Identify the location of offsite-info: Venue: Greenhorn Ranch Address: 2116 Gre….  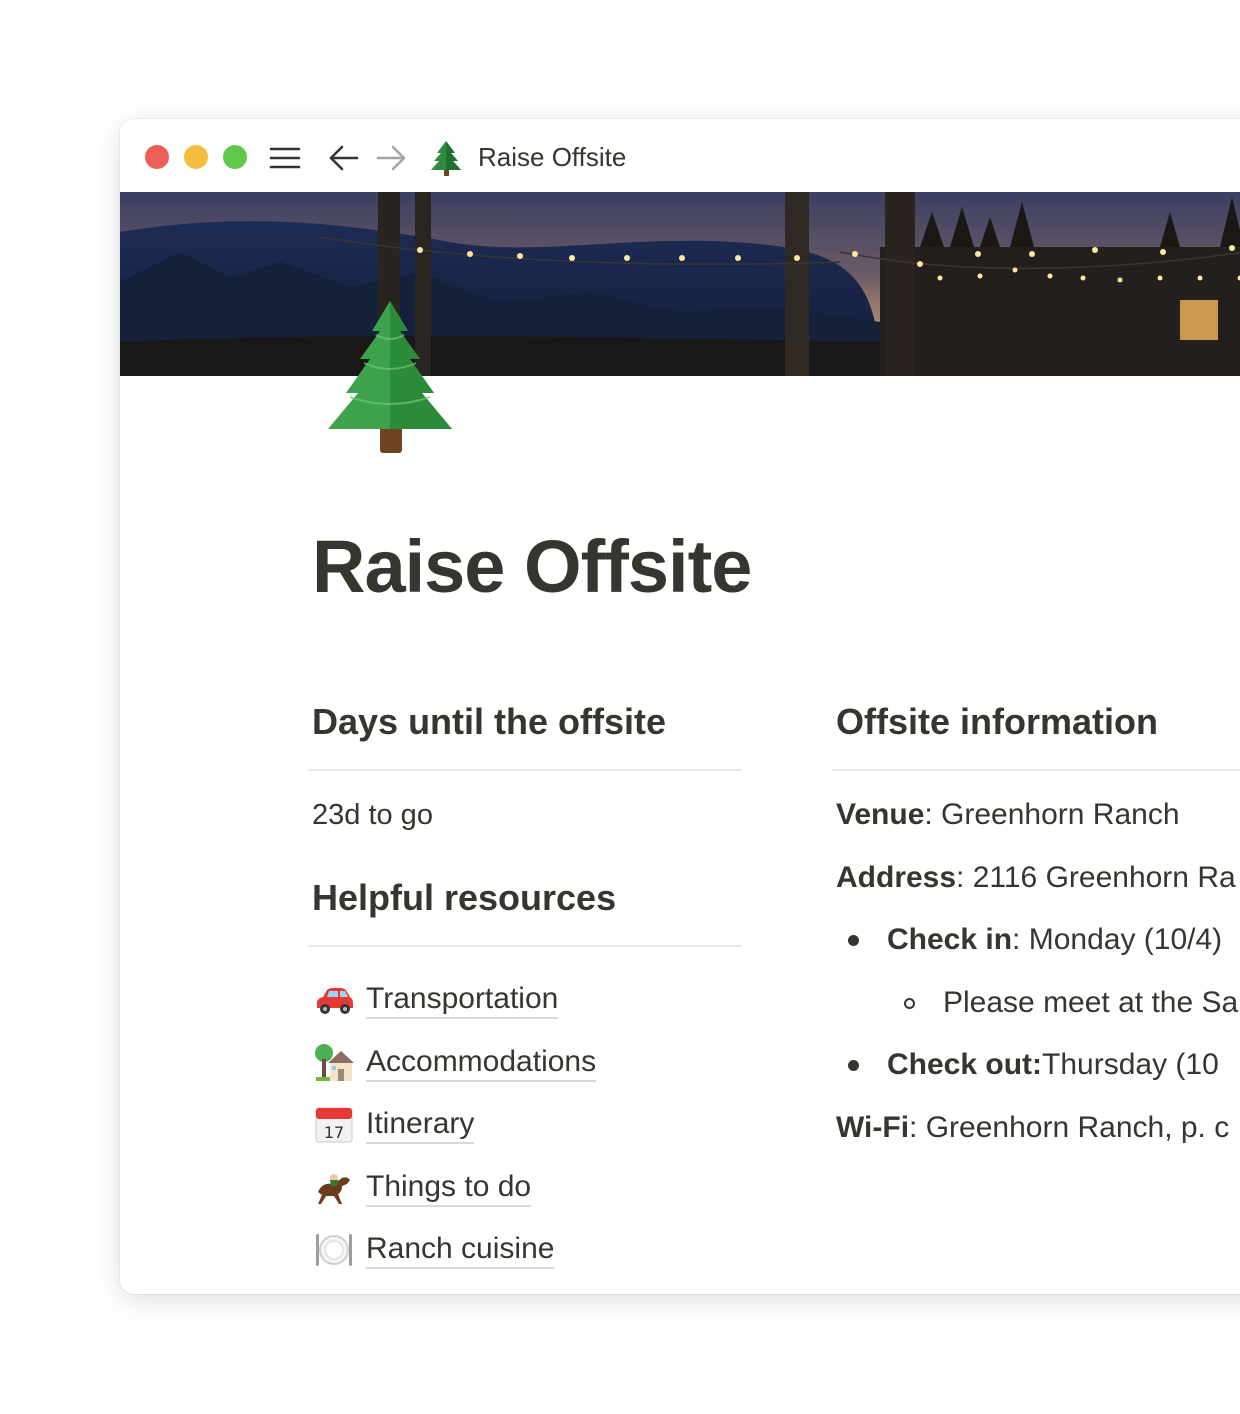
(1036, 984).